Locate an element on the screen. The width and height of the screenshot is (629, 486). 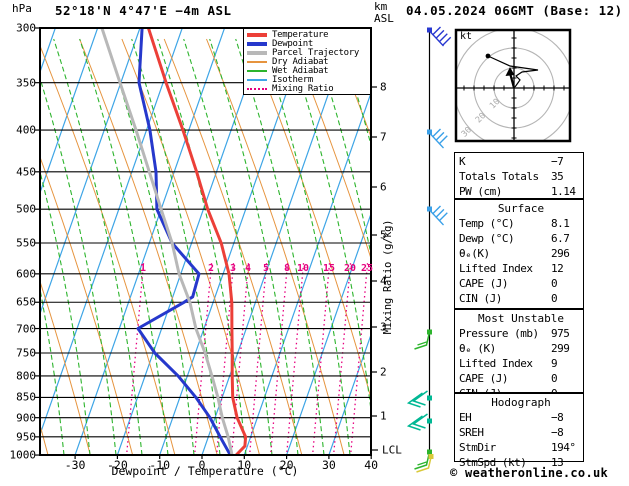
pressure-tick-label: 450 is located at coordinates (26, 172).